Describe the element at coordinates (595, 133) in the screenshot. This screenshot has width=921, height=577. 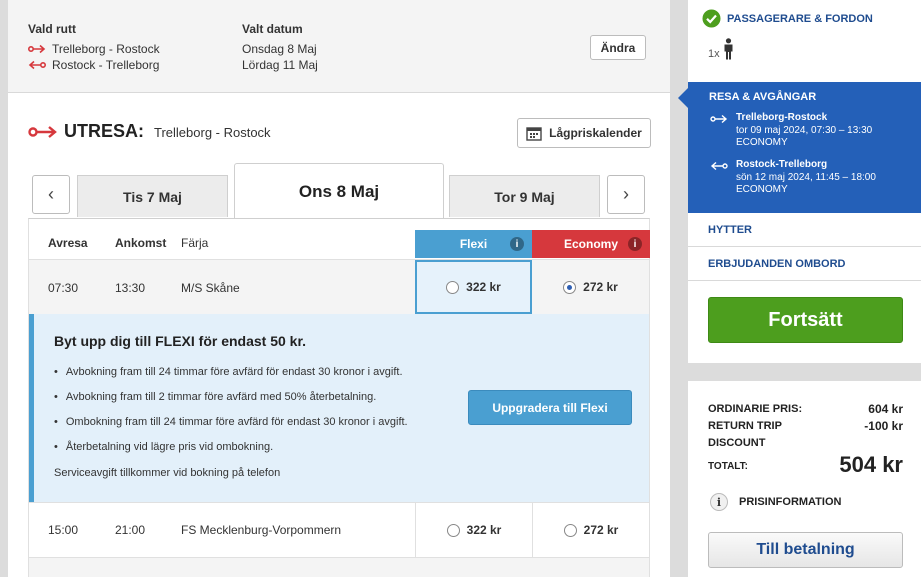
I see `calendar-label: Lågpriskalender` at that location.